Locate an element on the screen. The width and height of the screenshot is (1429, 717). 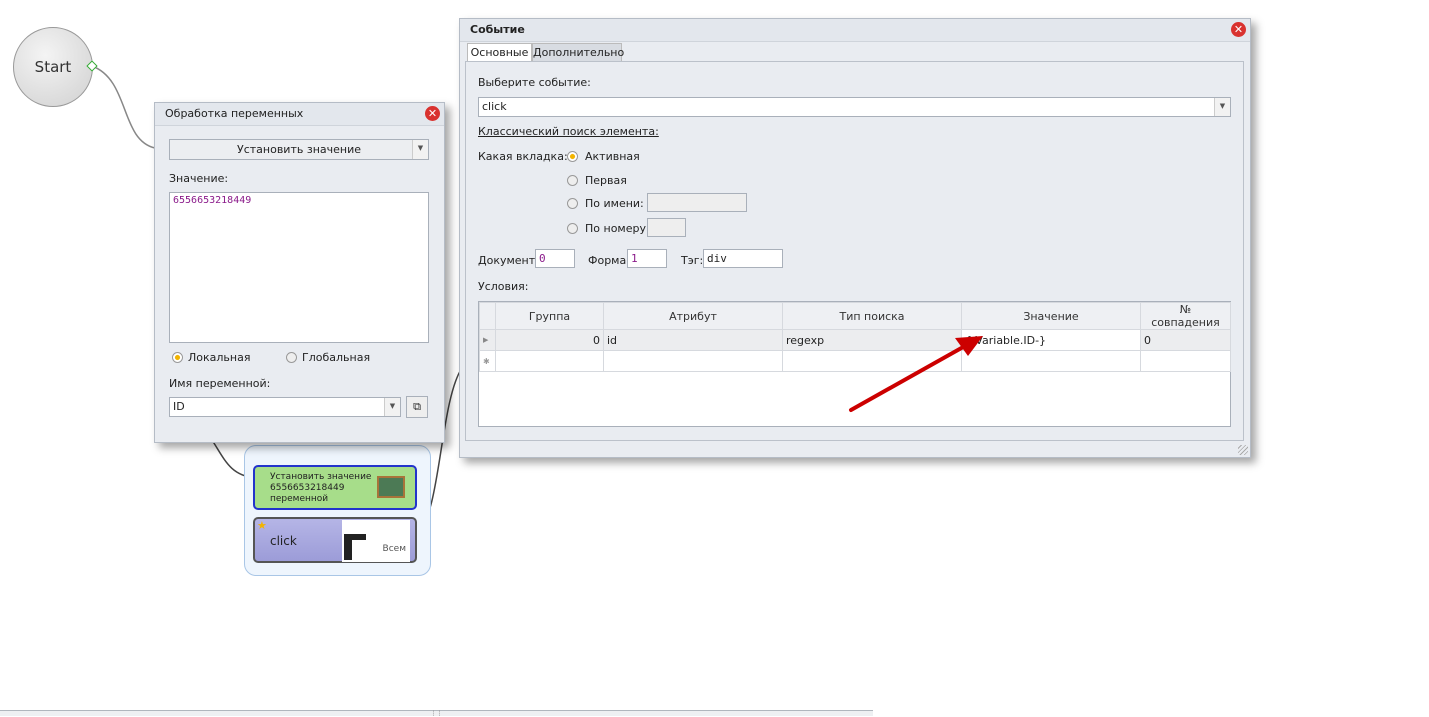
tag-label: Тэг: is located at coordinates (692, 260).